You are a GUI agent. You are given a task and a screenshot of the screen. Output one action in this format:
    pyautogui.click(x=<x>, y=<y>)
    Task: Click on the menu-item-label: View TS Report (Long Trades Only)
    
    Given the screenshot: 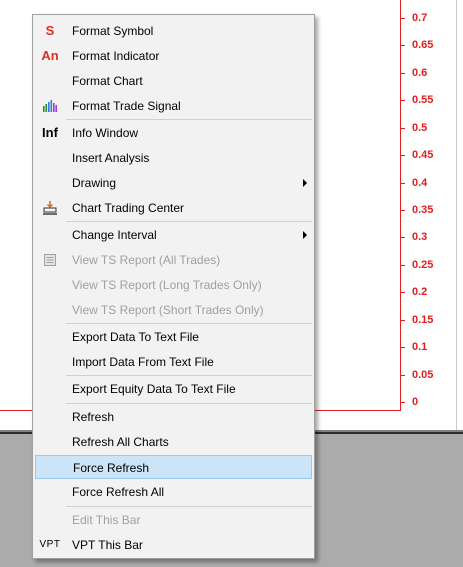 What is the action you would take?
    pyautogui.click(x=167, y=285)
    